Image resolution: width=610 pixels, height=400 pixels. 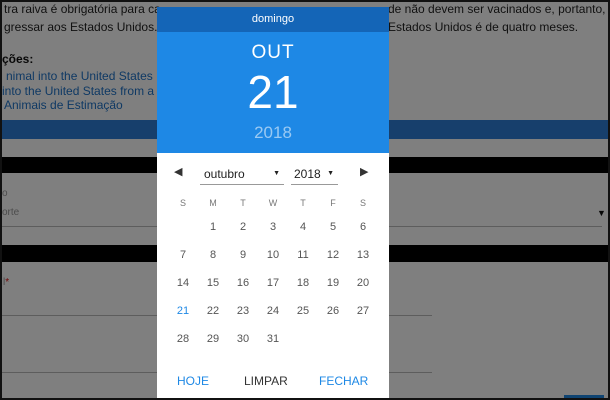 What do you see at coordinates (273, 132) in the screenshot?
I see `header-year: 2018` at bounding box center [273, 132].